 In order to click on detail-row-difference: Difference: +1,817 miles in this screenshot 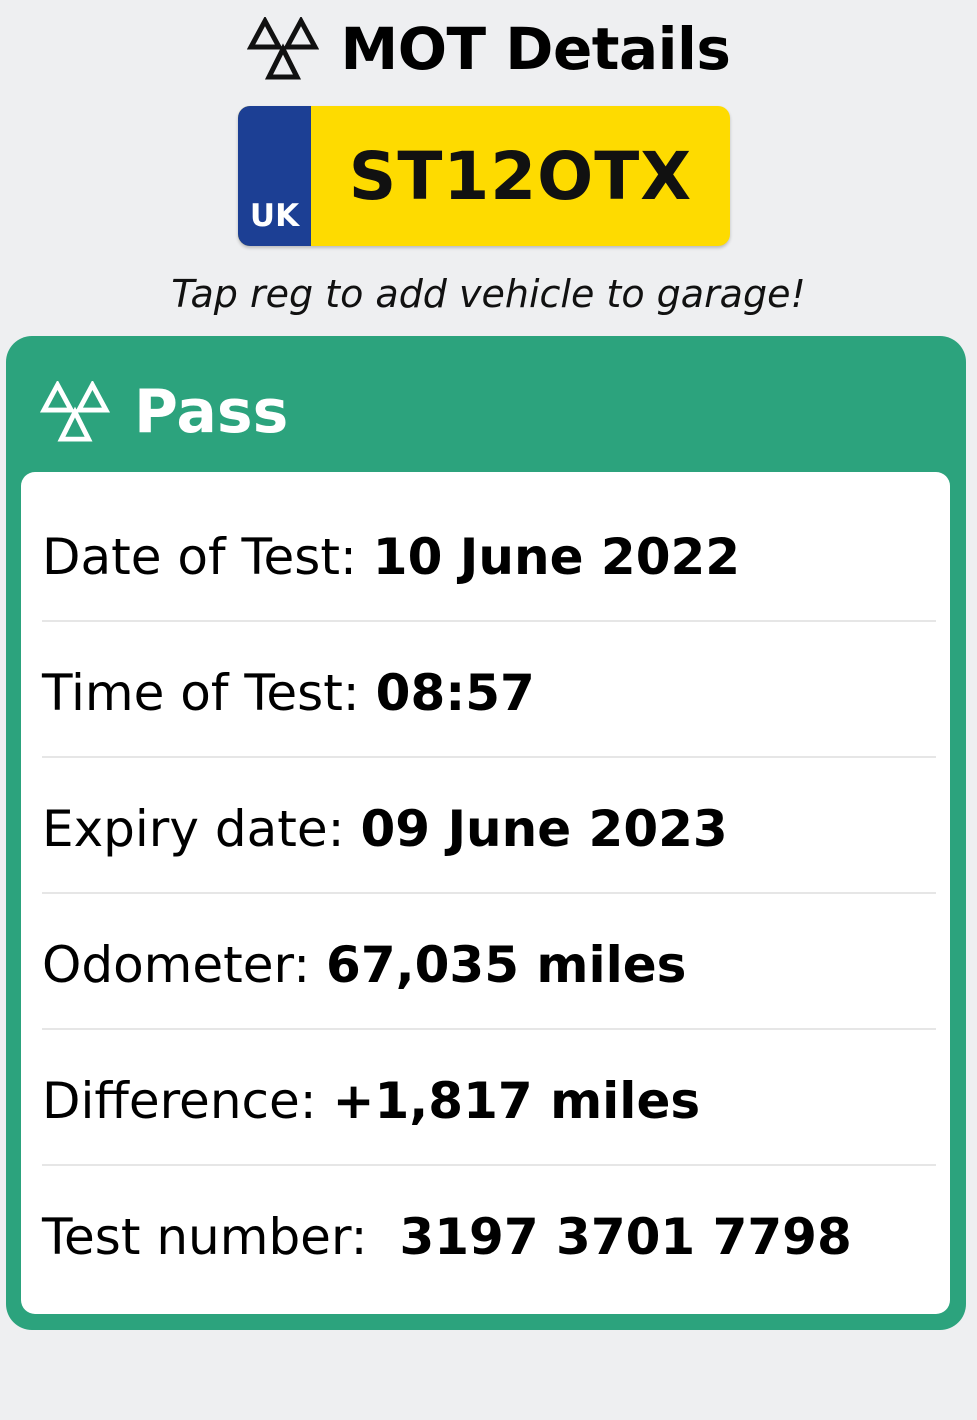, I will do `click(489, 1101)`.